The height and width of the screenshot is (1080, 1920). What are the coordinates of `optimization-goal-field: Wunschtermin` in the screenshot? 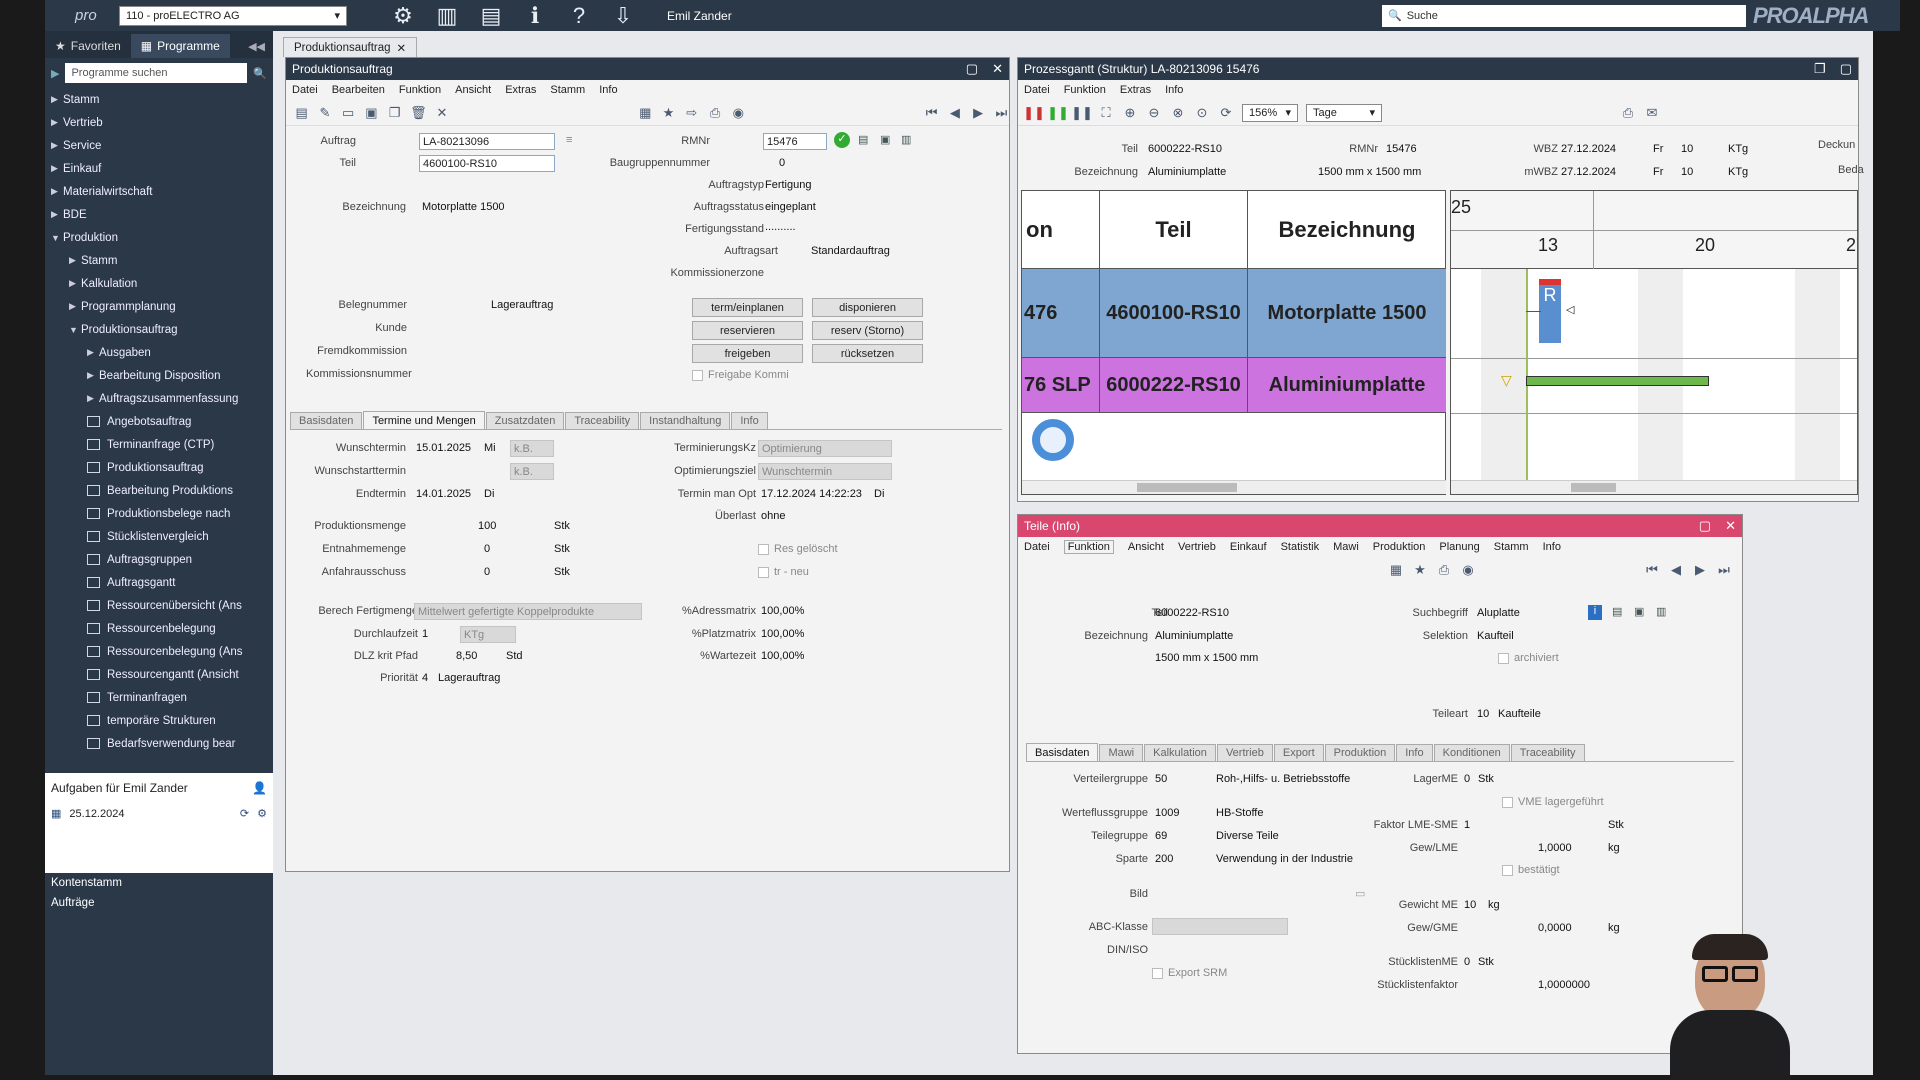 It's located at (825, 471).